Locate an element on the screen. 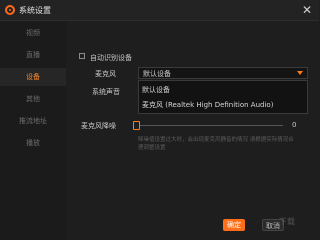 This screenshot has width=320, height=240. sidebar-item-device: 设备 is located at coordinates (33, 77).